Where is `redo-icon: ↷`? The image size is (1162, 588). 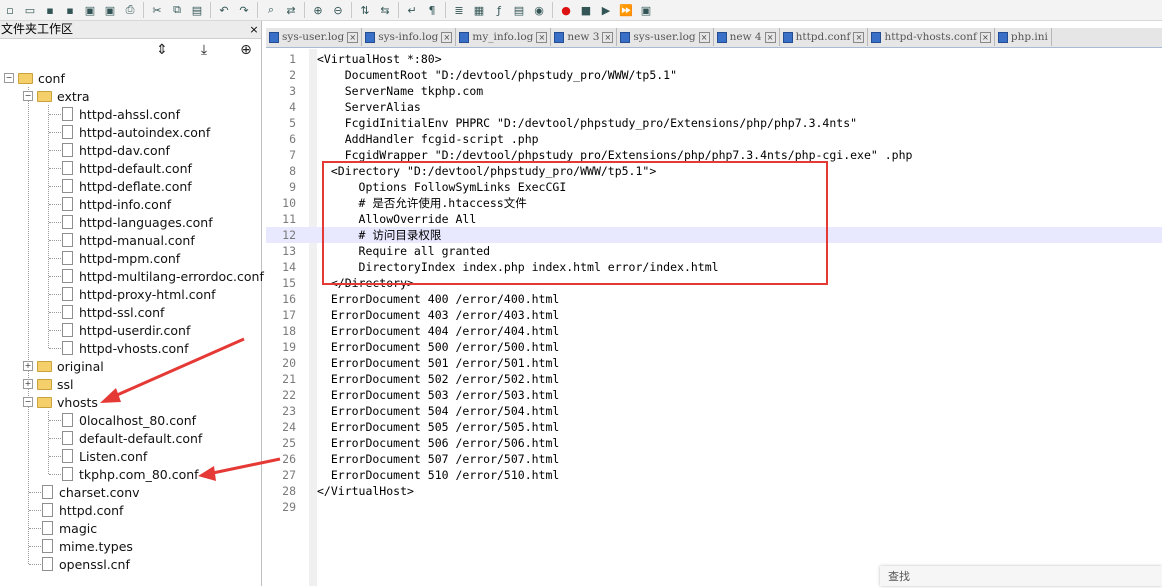 redo-icon: ↷ is located at coordinates (244, 10).